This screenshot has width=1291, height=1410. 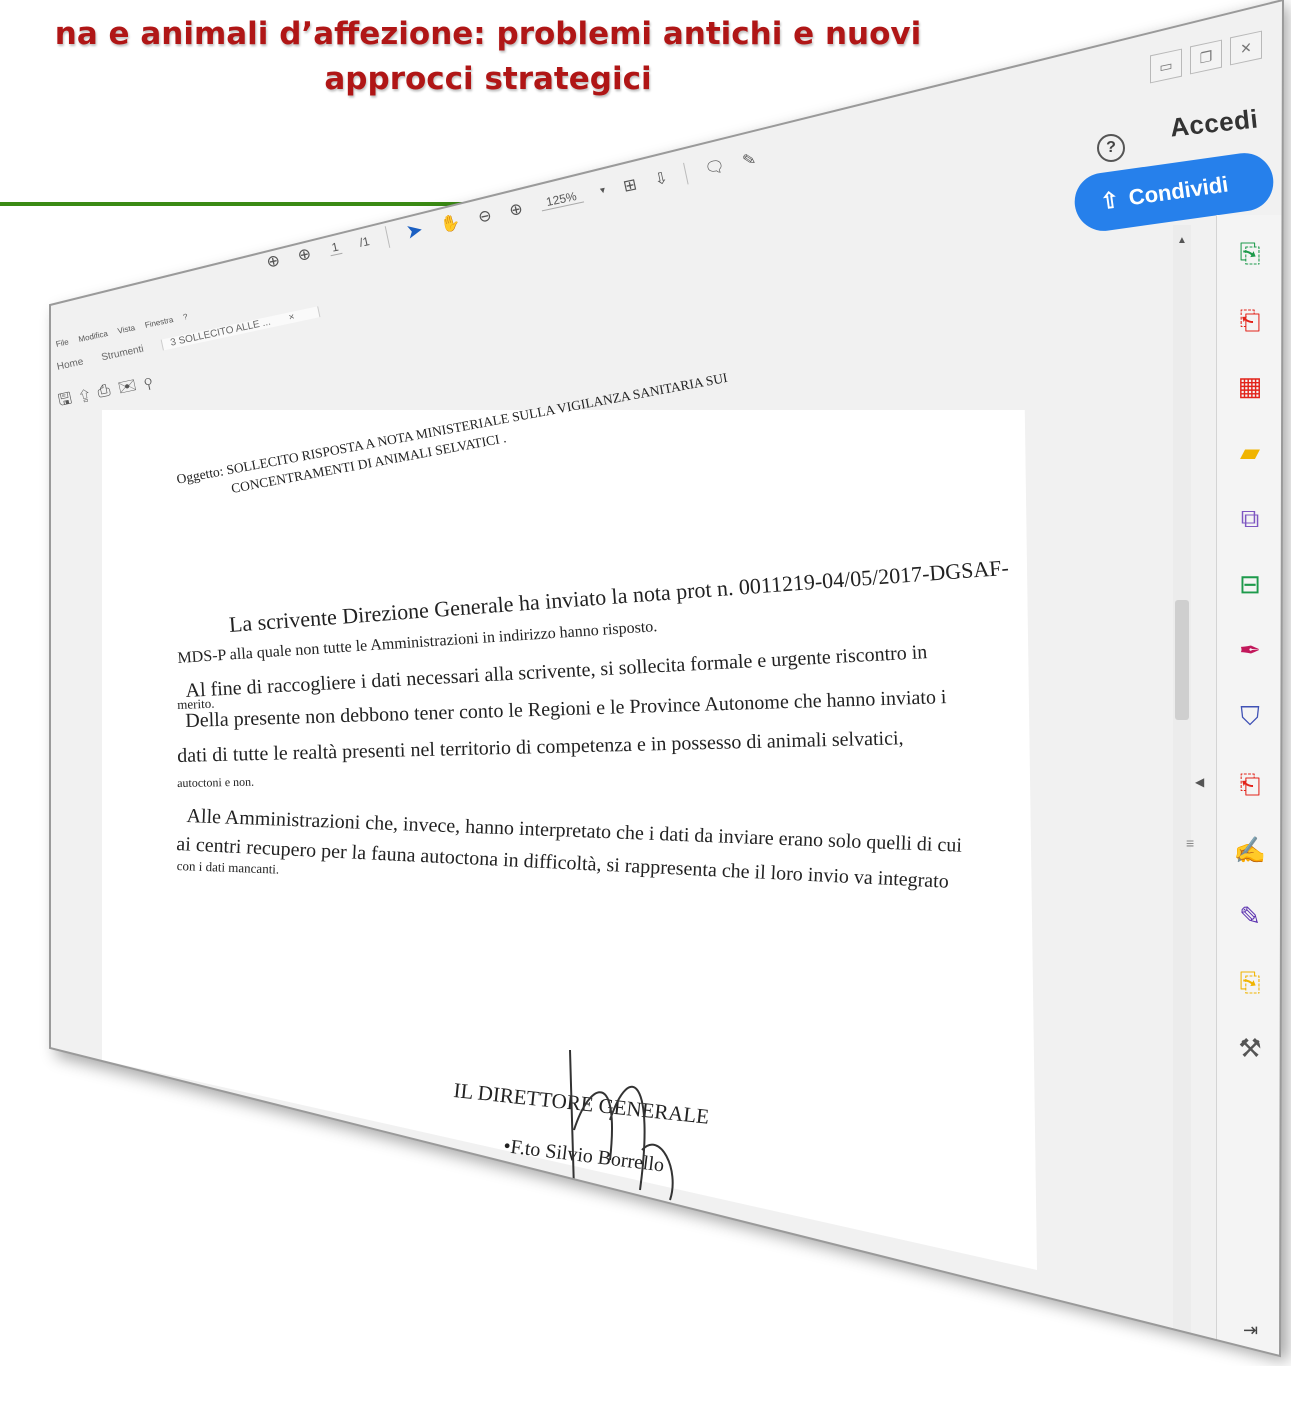 I want to click on prev-page-icon: ⊕, so click(x=273, y=261).